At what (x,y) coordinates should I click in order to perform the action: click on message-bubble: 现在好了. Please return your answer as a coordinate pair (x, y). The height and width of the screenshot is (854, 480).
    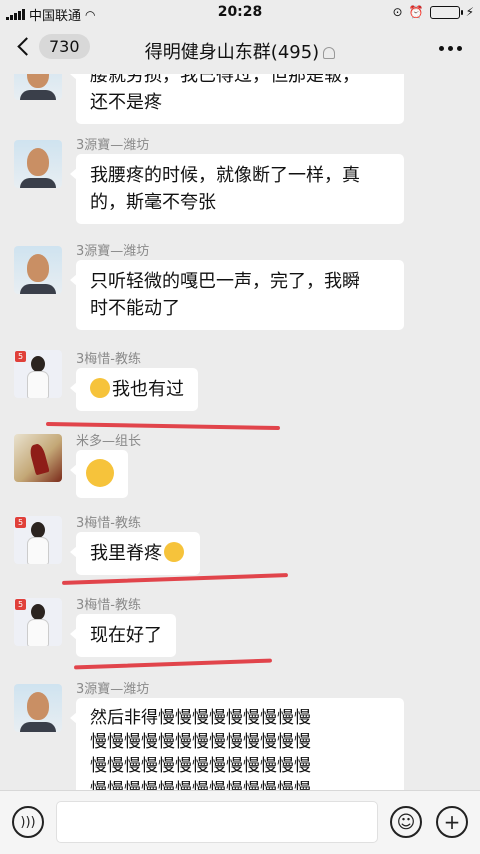
    Looking at the image, I should click on (123, 635).